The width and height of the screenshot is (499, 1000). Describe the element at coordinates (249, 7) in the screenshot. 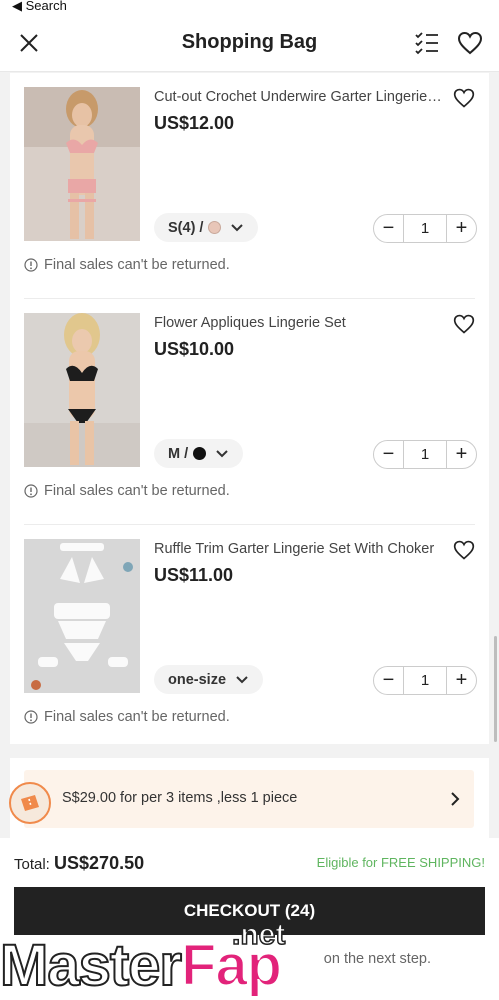

I see `status-bar: ◀ Search` at that location.